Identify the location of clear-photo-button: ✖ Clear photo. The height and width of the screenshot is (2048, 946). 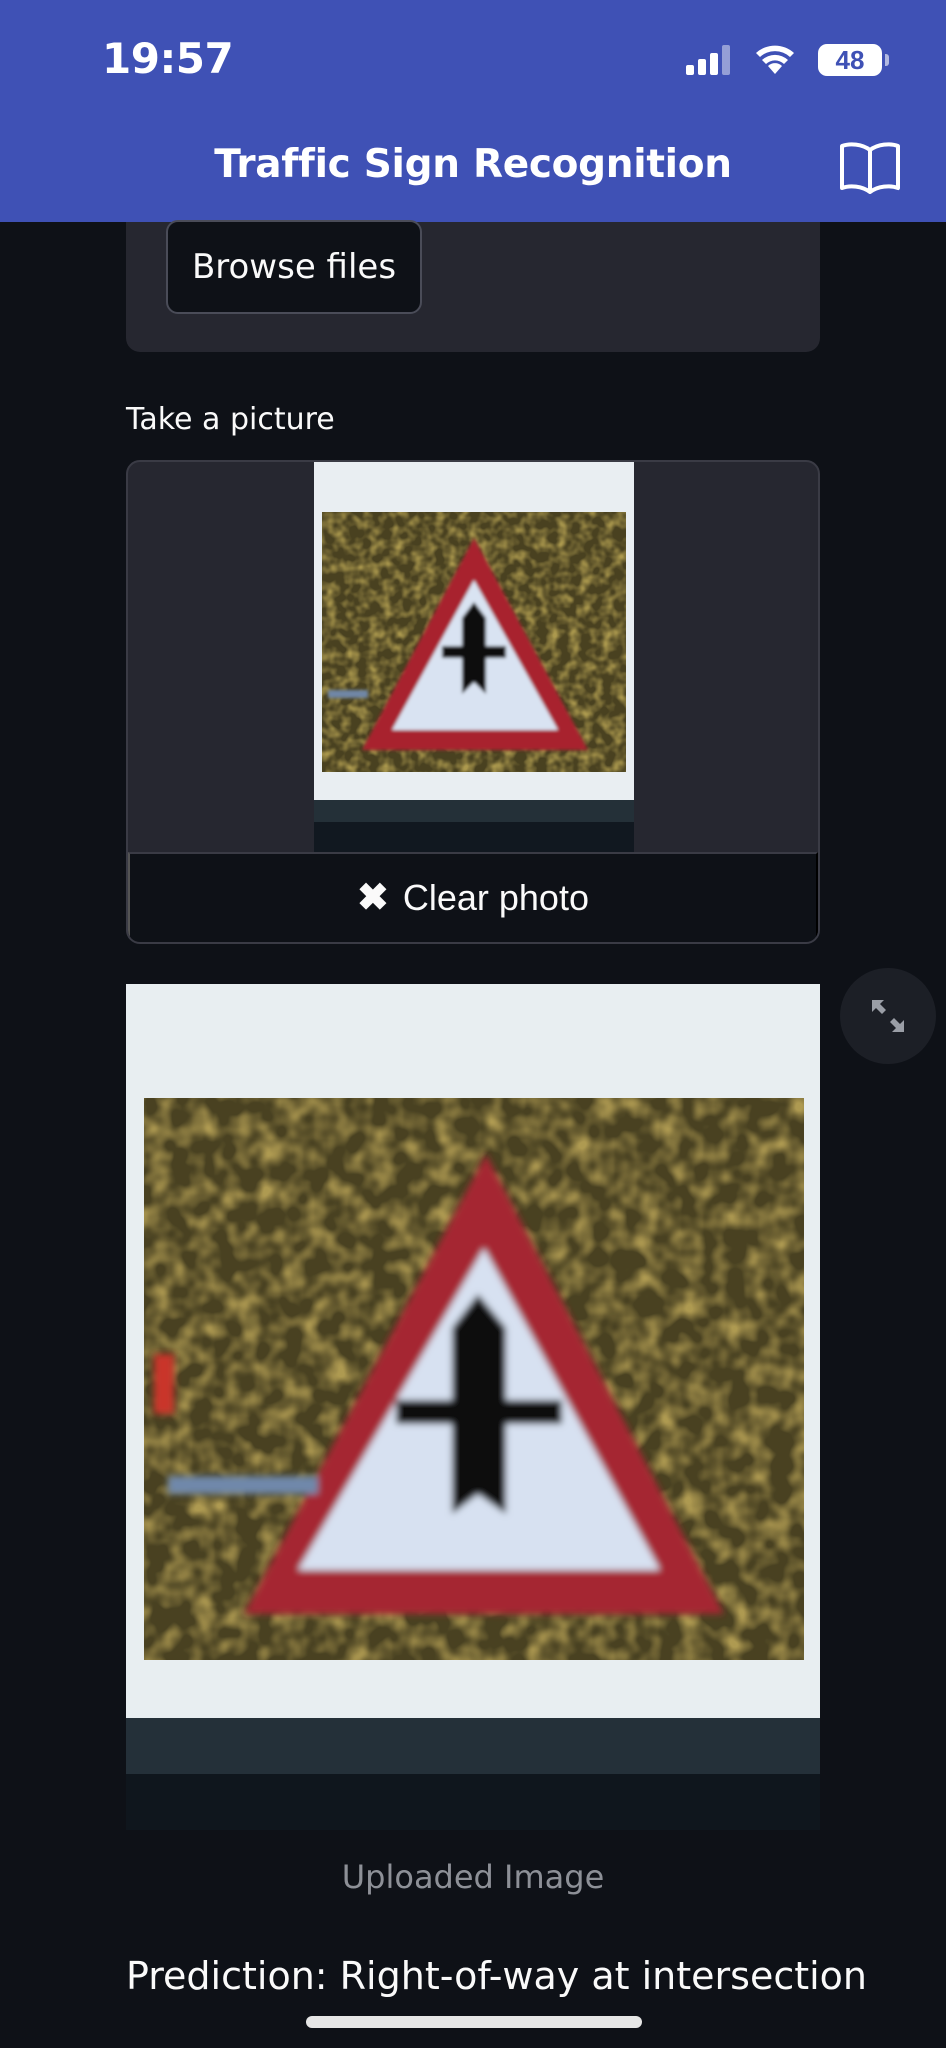
(473, 897).